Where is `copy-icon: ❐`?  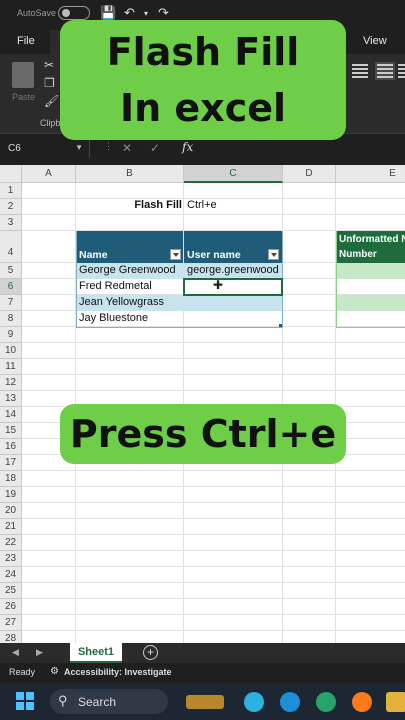 copy-icon: ❐ is located at coordinates (49, 83).